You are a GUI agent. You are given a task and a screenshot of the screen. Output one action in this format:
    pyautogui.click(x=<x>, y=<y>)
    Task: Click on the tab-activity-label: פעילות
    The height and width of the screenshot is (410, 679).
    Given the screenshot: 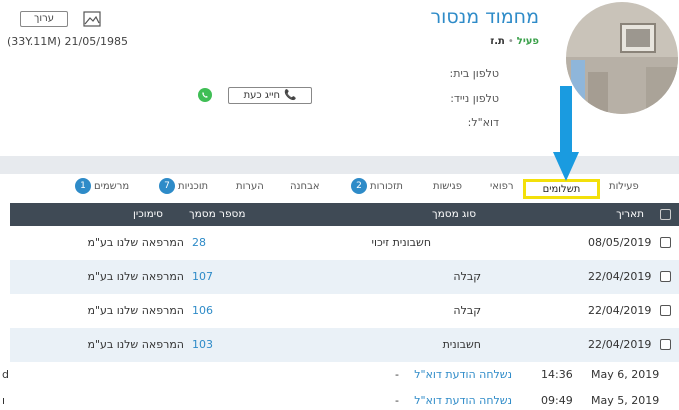 What is the action you would take?
    pyautogui.click(x=624, y=186)
    